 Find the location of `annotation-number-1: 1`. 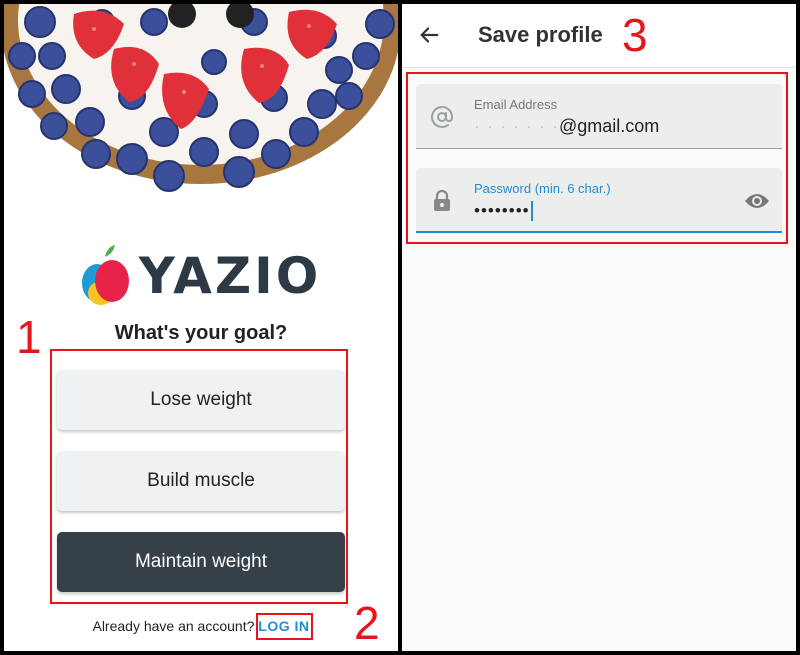

annotation-number-1: 1 is located at coordinates (29, 337).